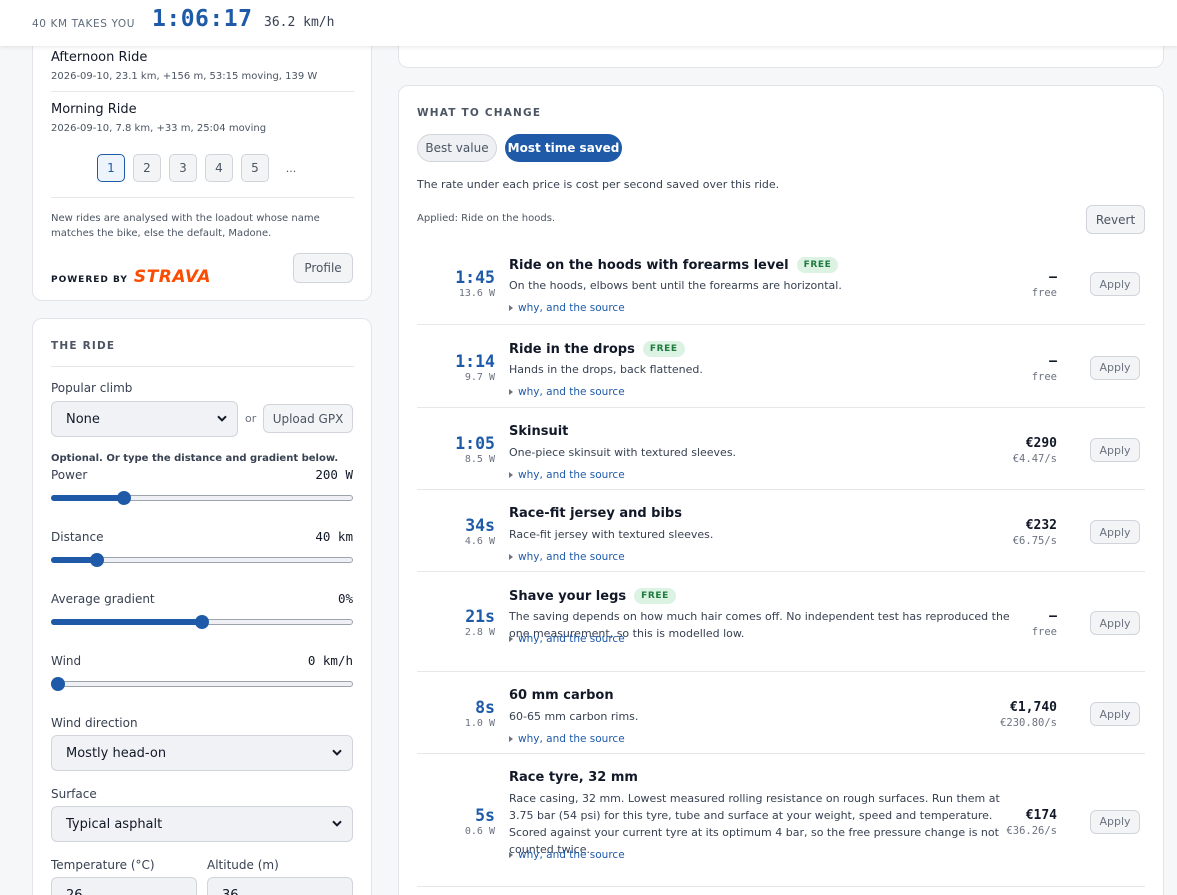  Describe the element at coordinates (103, 865) in the screenshot. I see `temperature-label: Temperature (°C)` at that location.